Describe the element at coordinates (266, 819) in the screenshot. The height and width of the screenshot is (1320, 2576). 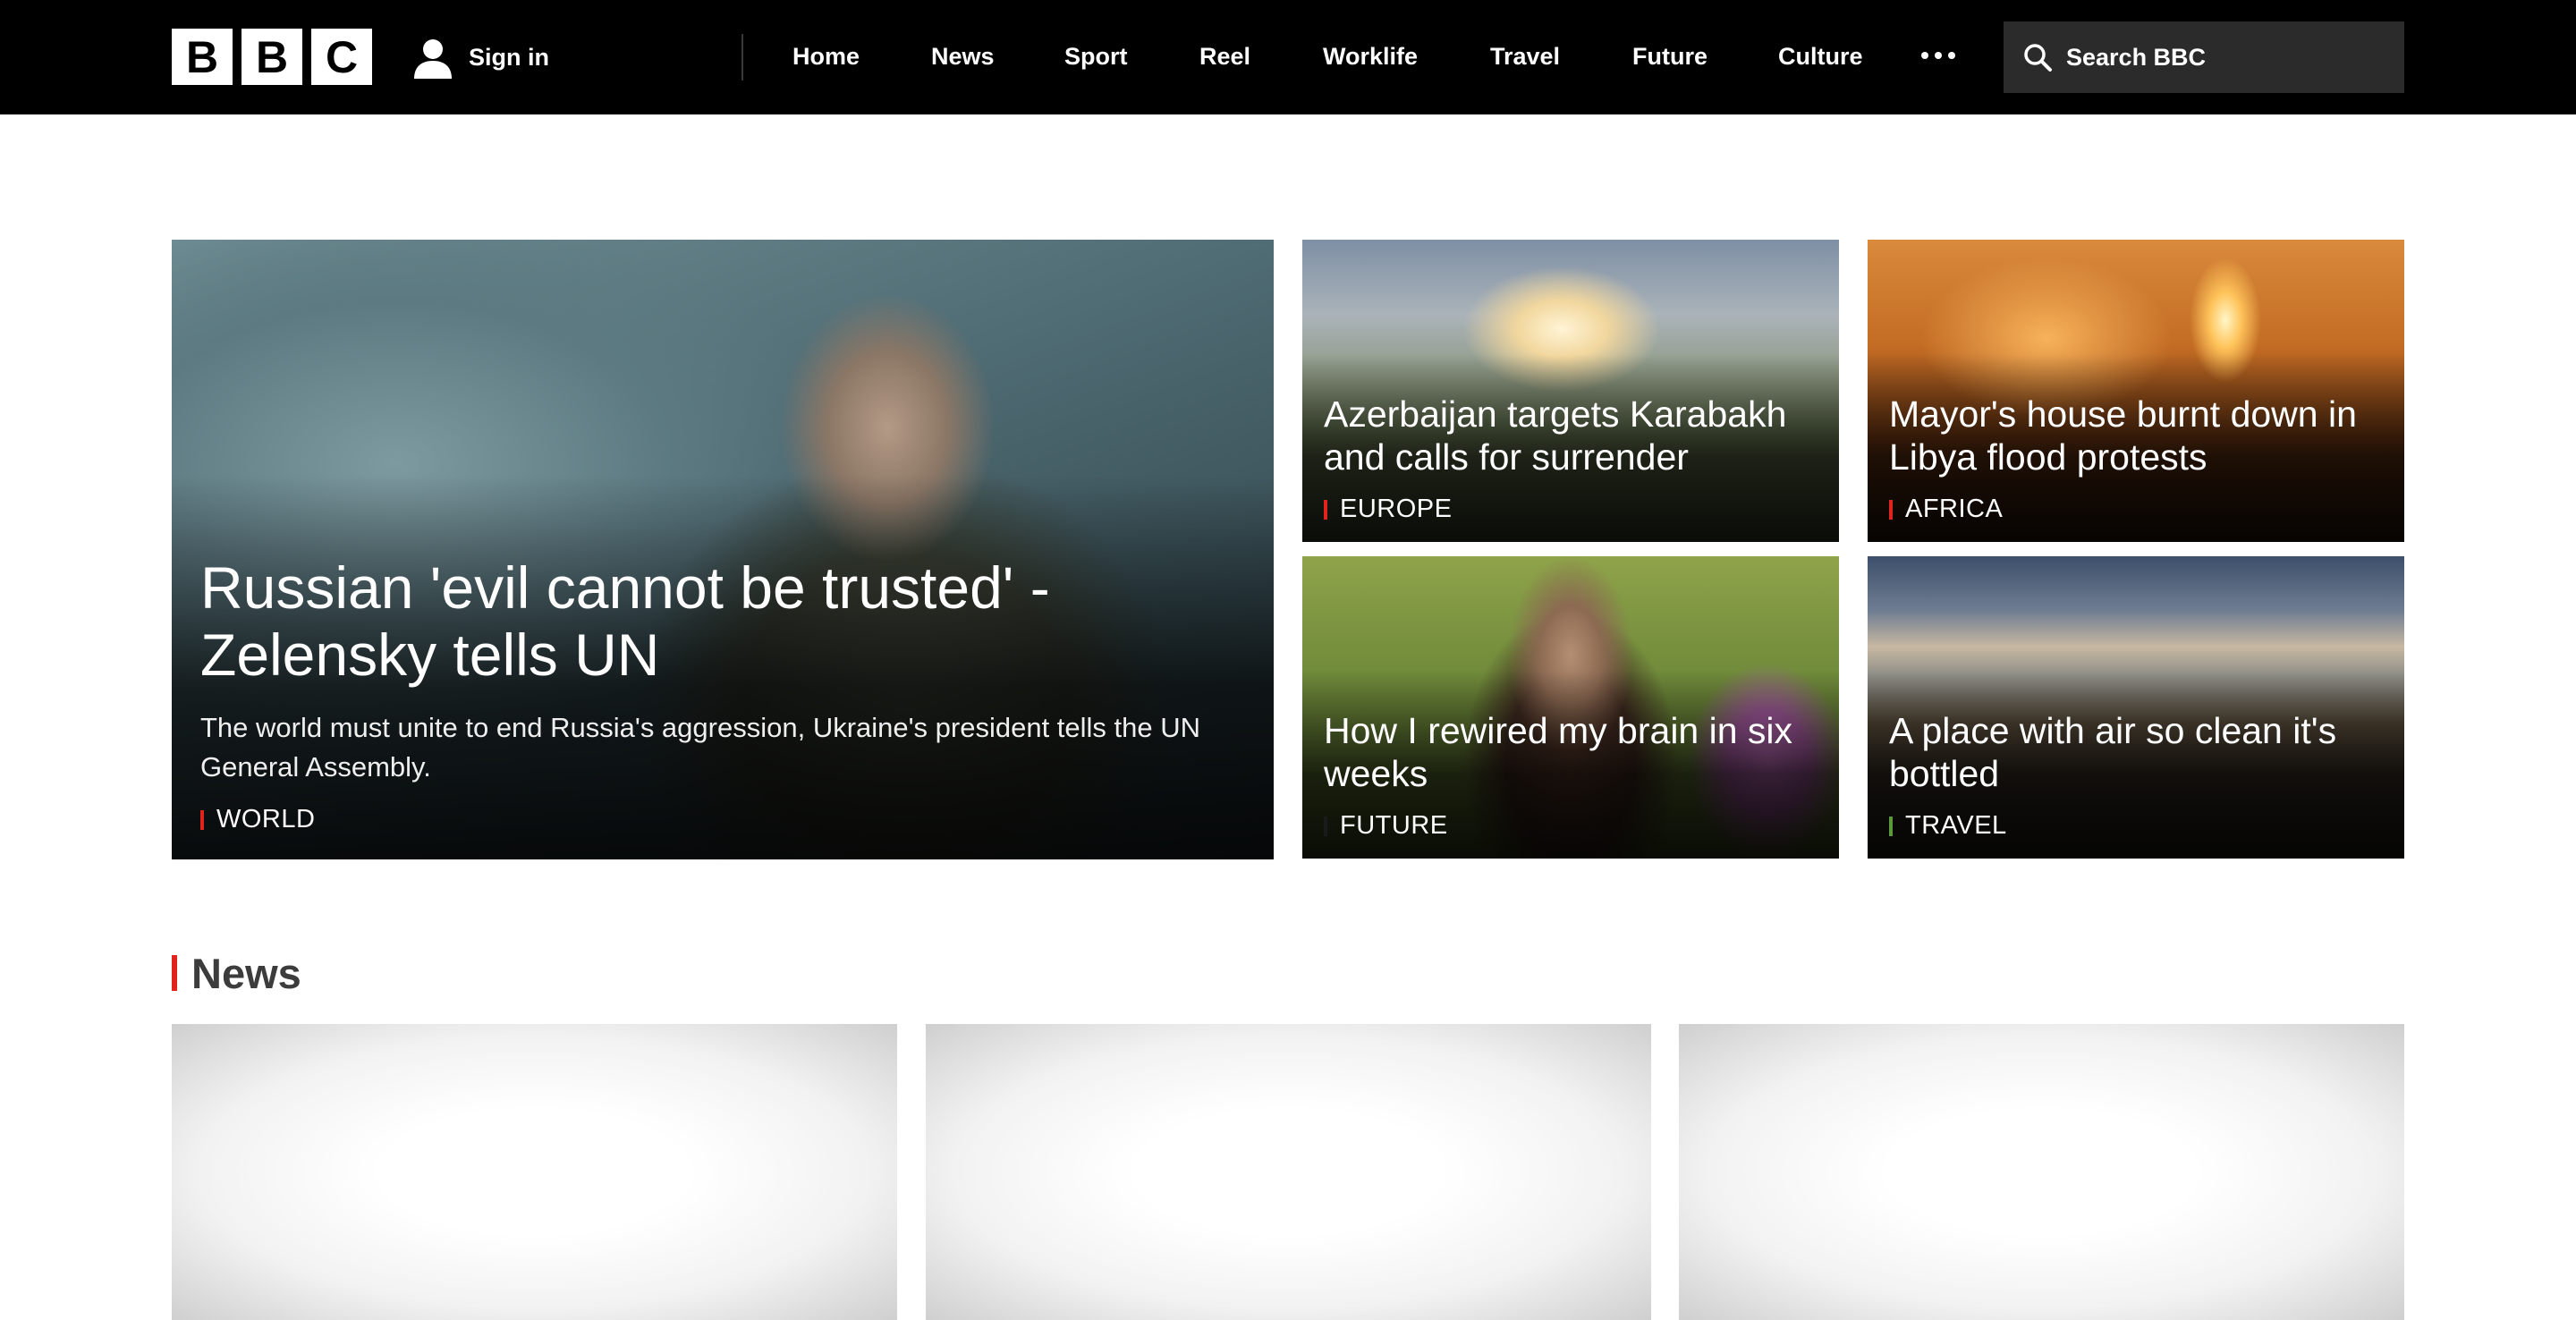
I see `hero-tag-label: WORLD` at that location.